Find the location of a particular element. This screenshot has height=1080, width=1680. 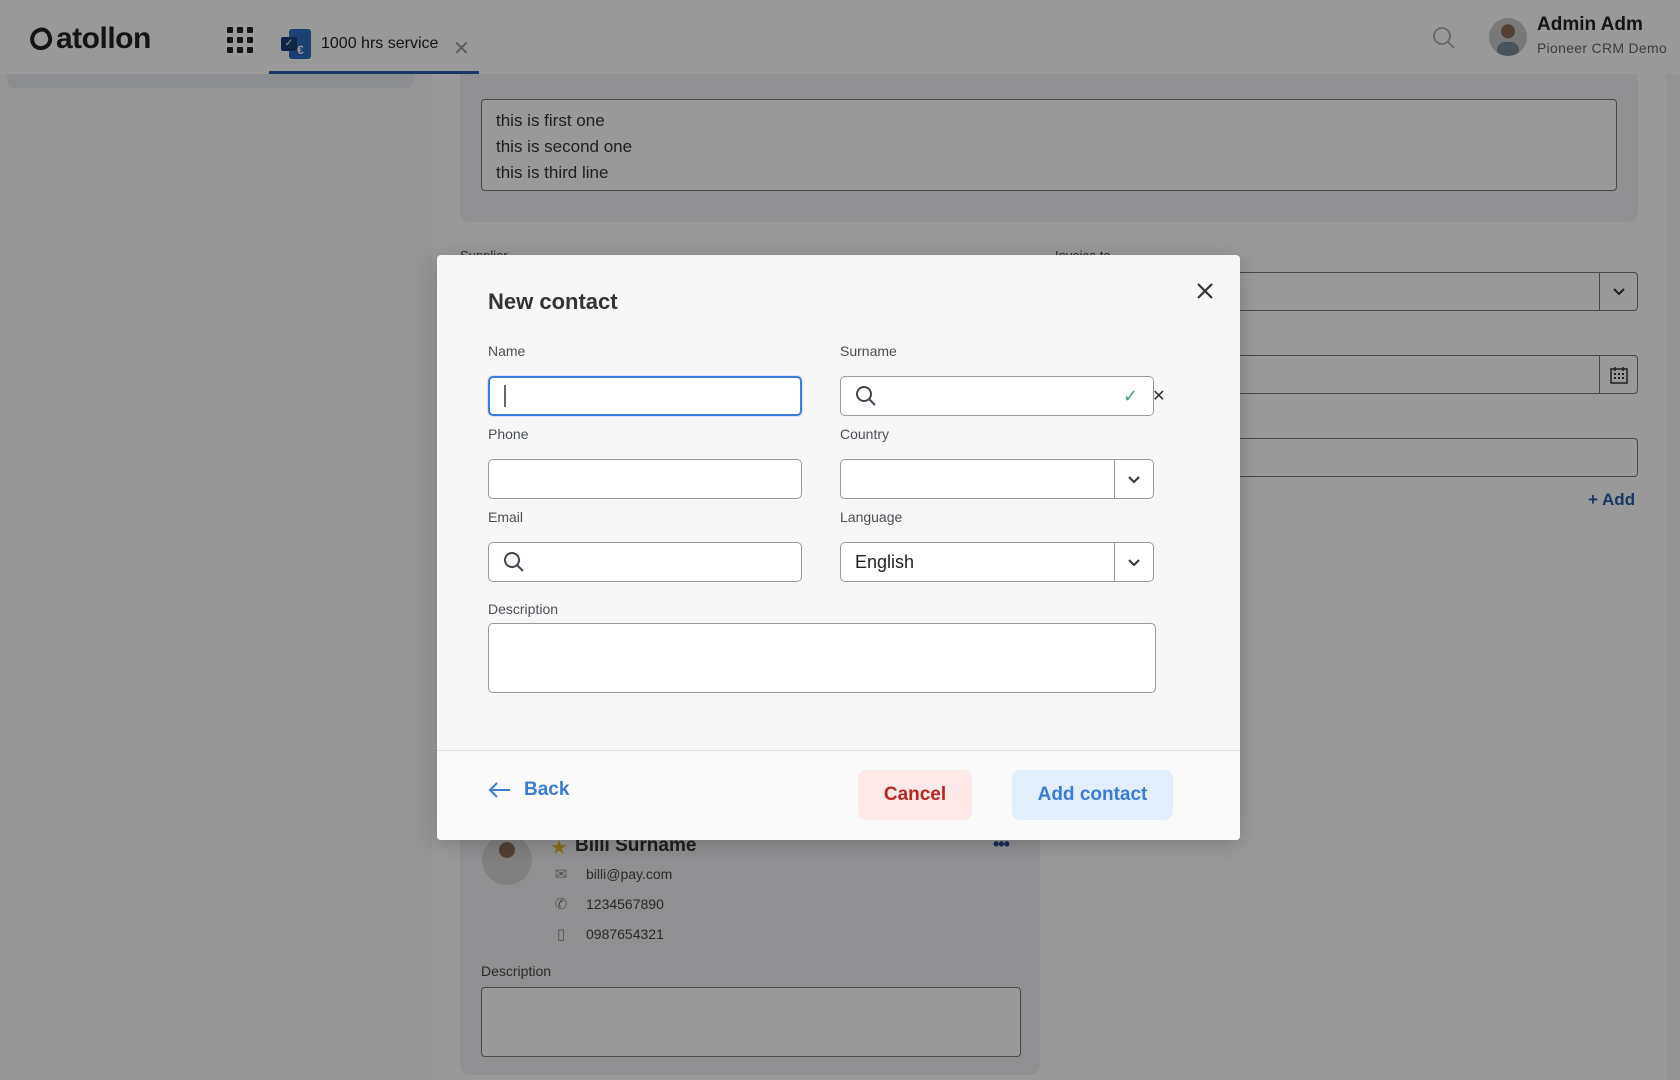

name-field is located at coordinates (645, 396).